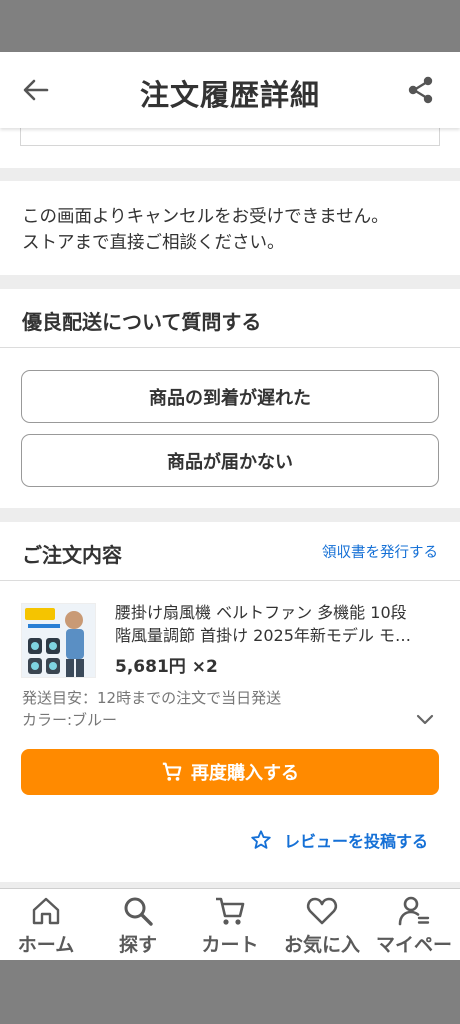 The width and height of the screenshot is (460, 1024). Describe the element at coordinates (261, 612) in the screenshot. I see `product-name-line1: 腰掛け扇風機 ベルトファン 多機能 10段` at that location.